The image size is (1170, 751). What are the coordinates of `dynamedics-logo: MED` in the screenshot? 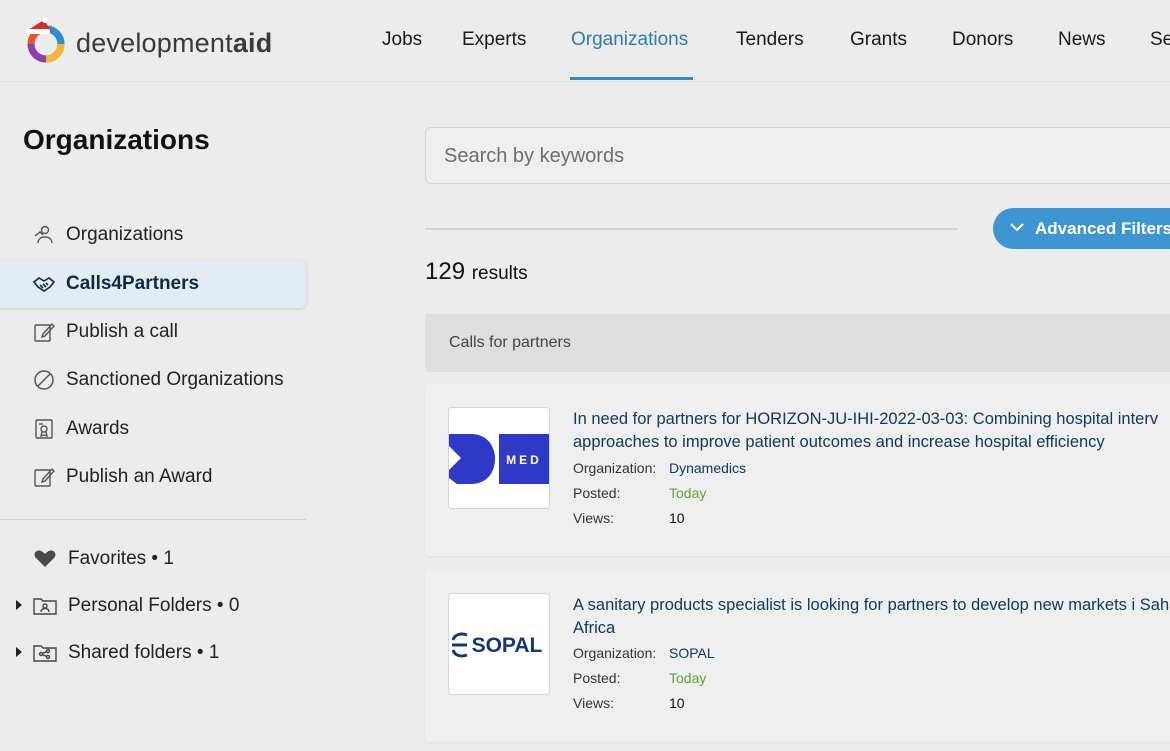 It's located at (499, 458).